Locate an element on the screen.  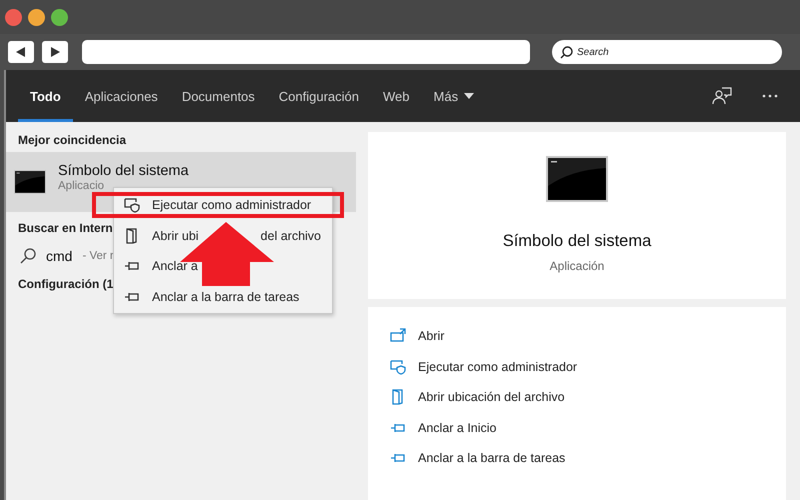
app-title: Símbolo del sistema is located at coordinates (577, 241).